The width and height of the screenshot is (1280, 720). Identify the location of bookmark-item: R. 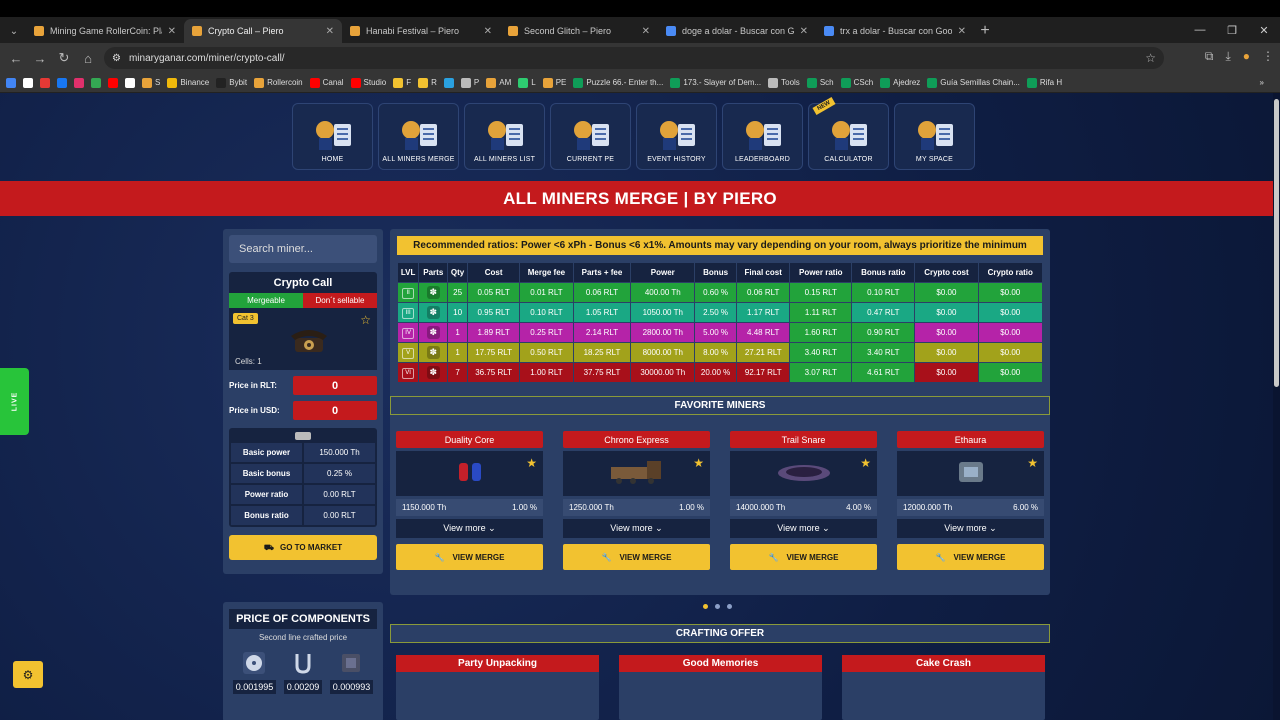
(427, 82).